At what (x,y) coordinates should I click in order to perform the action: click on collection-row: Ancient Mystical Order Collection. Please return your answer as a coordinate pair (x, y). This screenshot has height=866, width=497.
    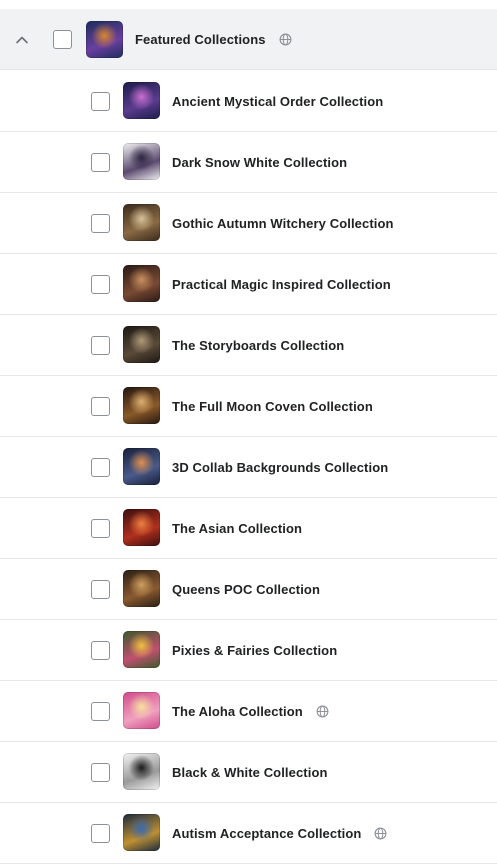
    Looking at the image, I should click on (248, 101).